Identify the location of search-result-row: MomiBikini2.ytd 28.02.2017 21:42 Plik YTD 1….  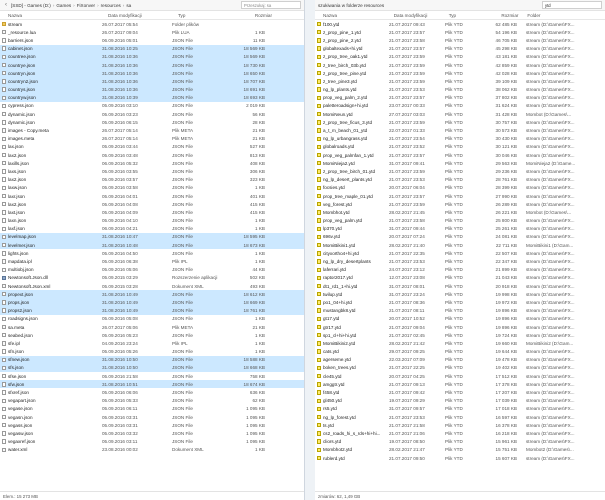
(460, 343).